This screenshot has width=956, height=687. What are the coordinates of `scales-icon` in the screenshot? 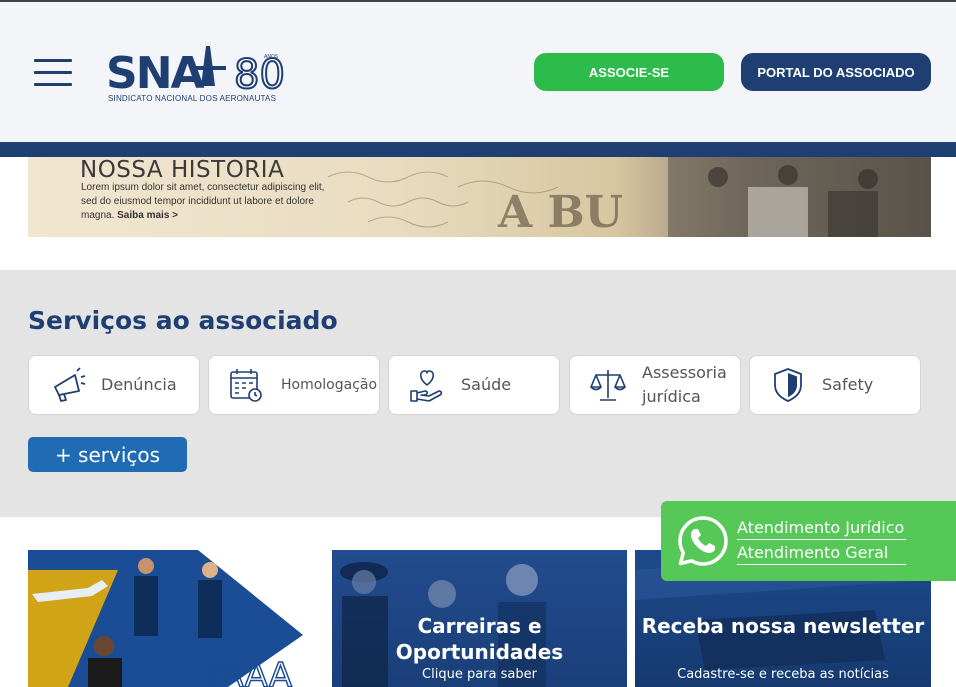 It's located at (608, 385).